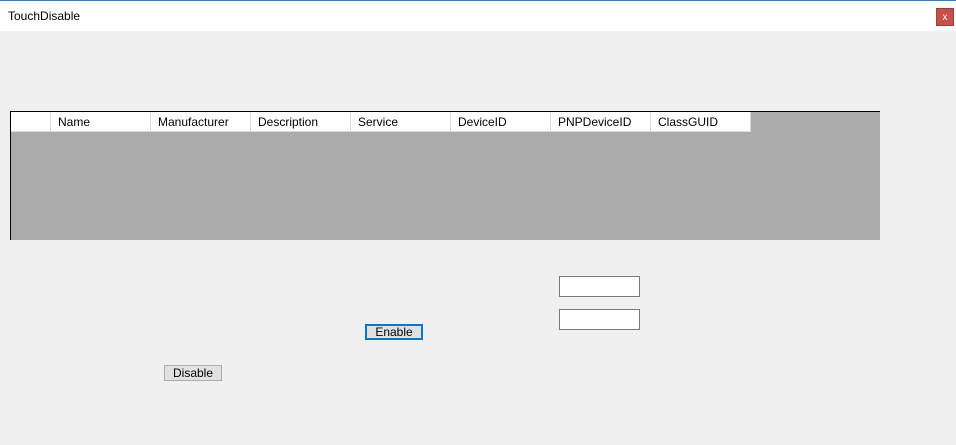 The image size is (956, 445). Describe the element at coordinates (101, 122) in the screenshot. I see `column-header-name: Name` at that location.